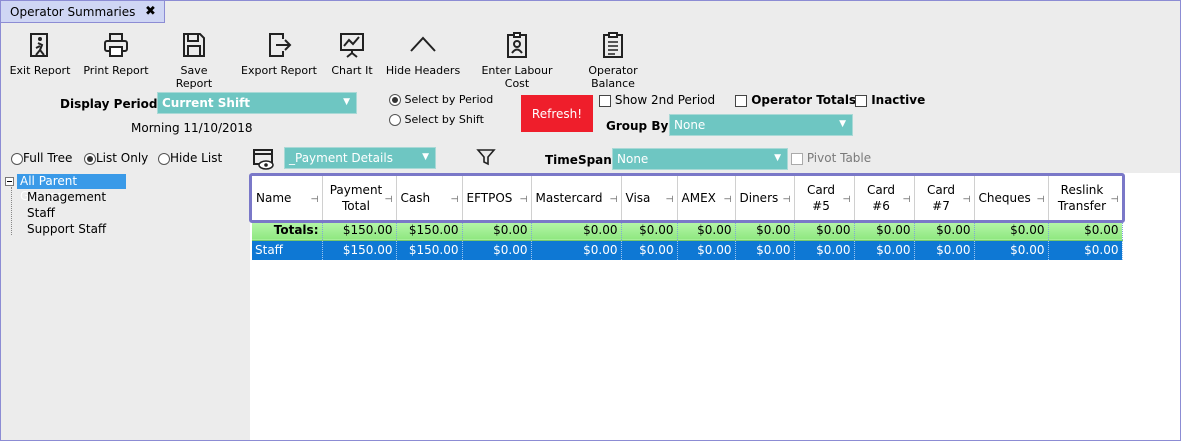 The width and height of the screenshot is (1181, 441). I want to click on chart-icon, so click(352, 45).